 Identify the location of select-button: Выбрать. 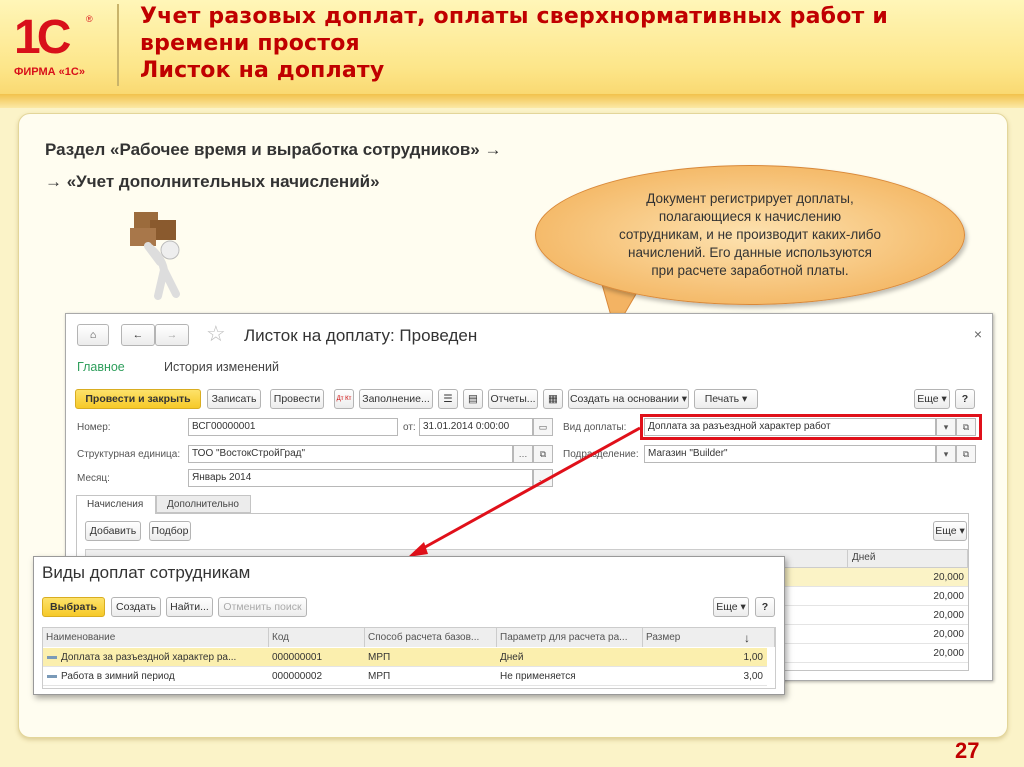
(73, 607).